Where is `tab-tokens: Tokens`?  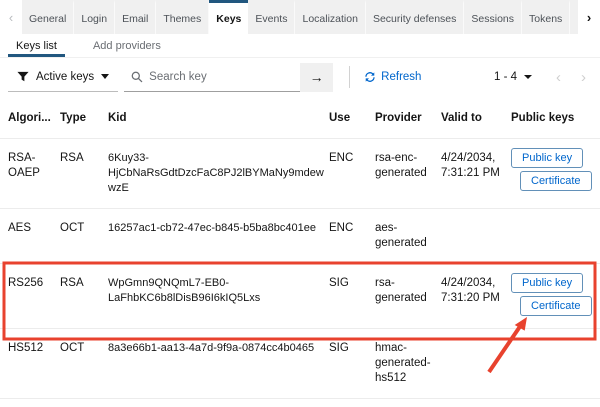
tab-tokens: Tokens is located at coordinates (546, 17).